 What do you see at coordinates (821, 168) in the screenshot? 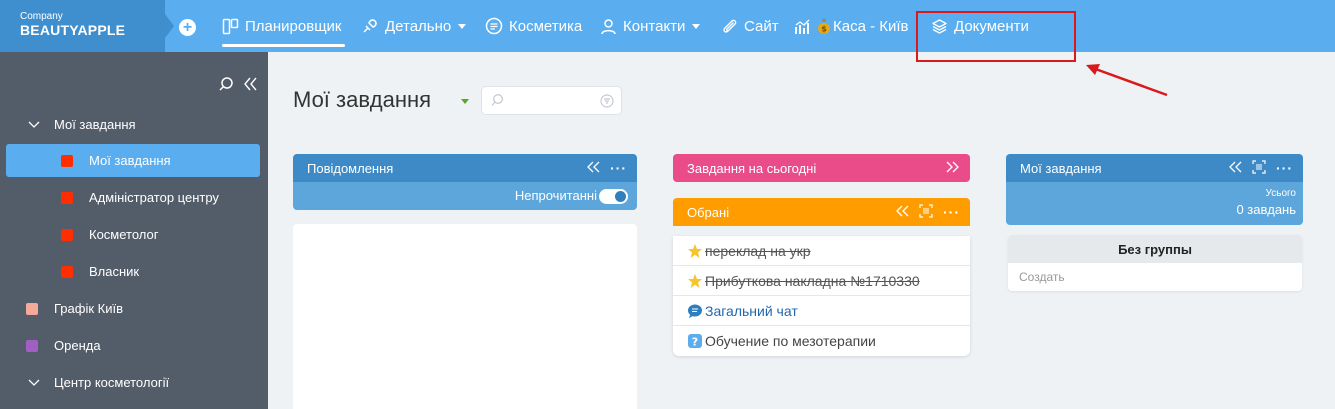
I see `today-header: Завдання на сьогодні` at bounding box center [821, 168].